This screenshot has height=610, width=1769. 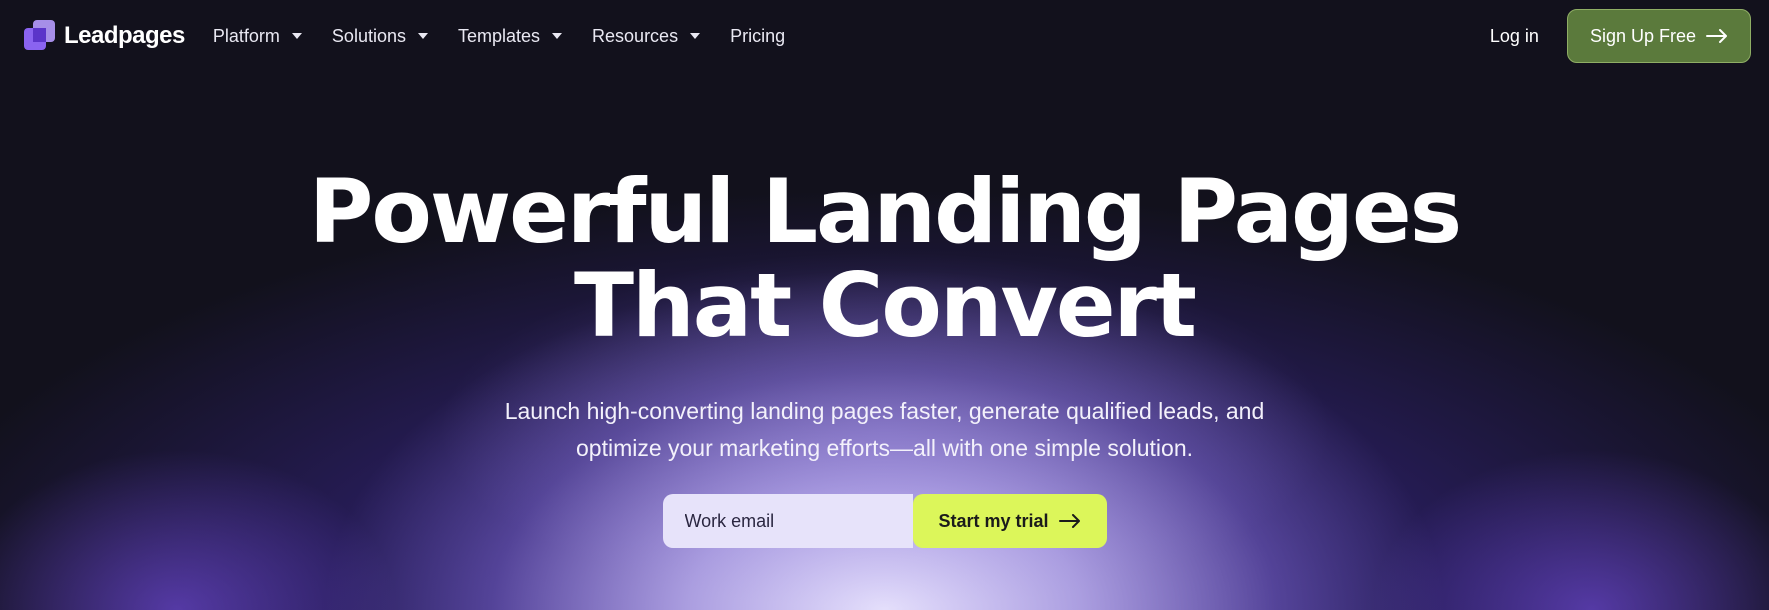 I want to click on nav-item-label: Resources, so click(x=635, y=35).